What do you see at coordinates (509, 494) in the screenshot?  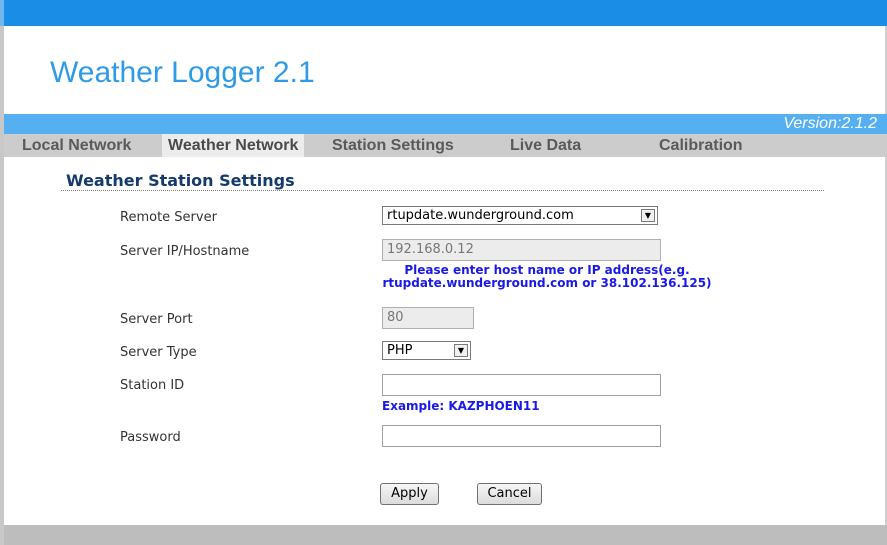 I see `cancel-button: Cancel` at bounding box center [509, 494].